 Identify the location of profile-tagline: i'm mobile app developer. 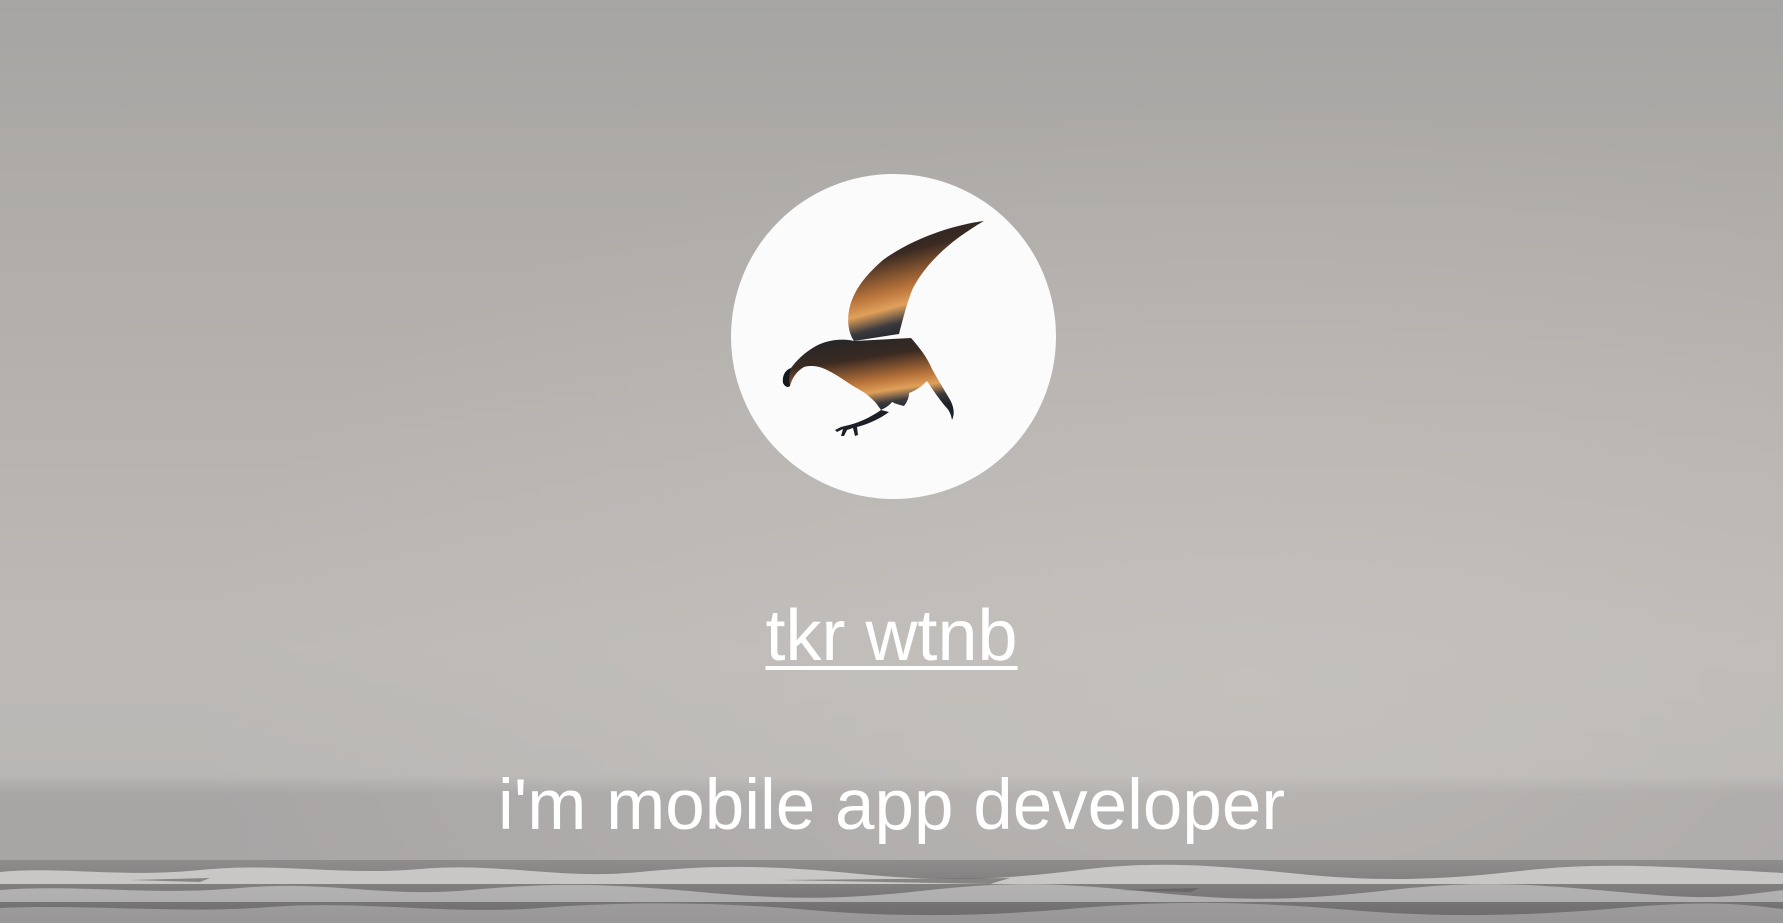
(891, 805).